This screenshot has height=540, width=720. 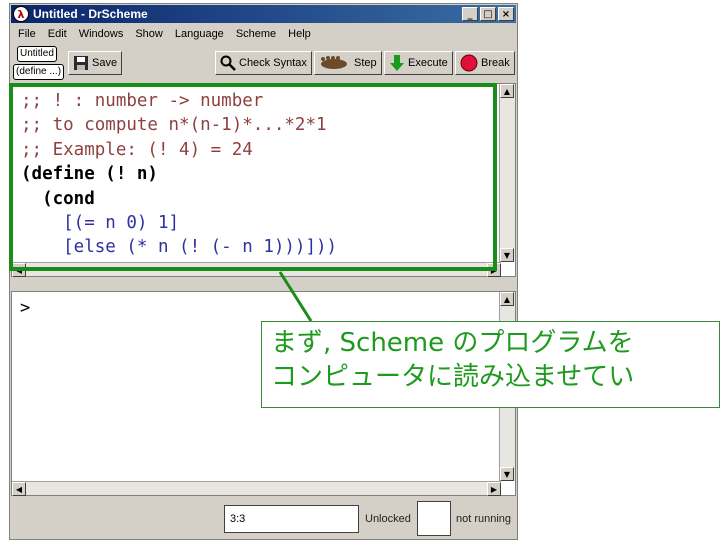 What do you see at coordinates (494, 489) in the screenshot?
I see `scroll-right-arrow-icon: ▶` at bounding box center [494, 489].